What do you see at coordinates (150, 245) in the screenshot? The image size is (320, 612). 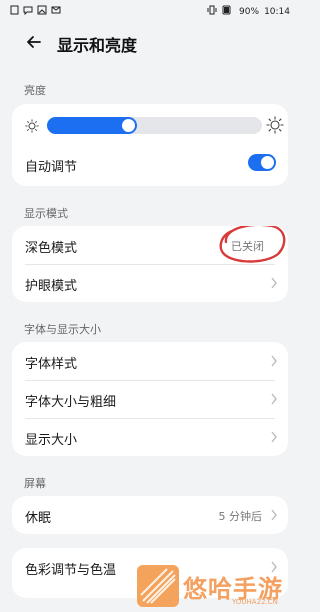 I see `dark-mode-row: 深色模式 已关闭` at bounding box center [150, 245].